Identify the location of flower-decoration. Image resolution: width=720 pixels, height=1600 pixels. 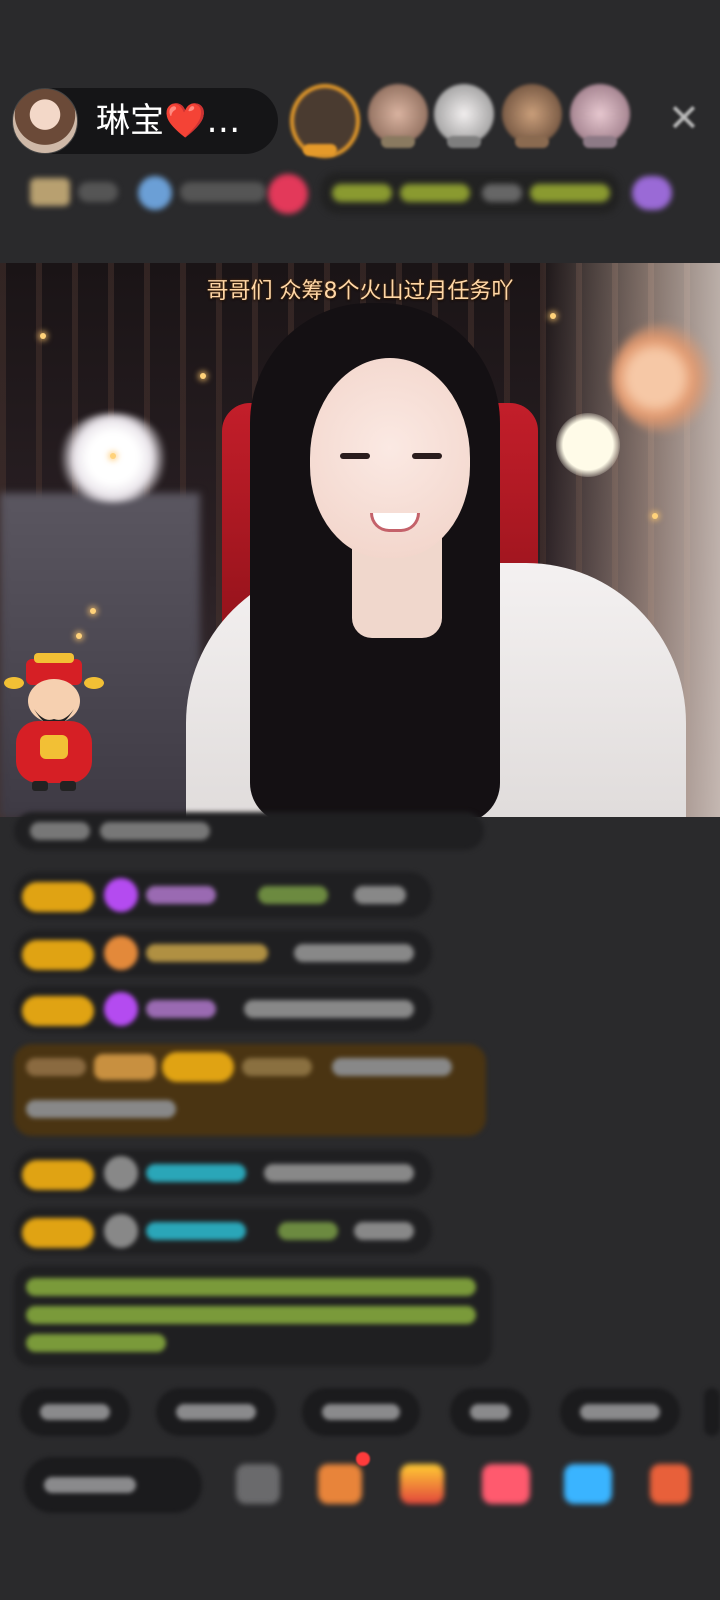
(666, 378).